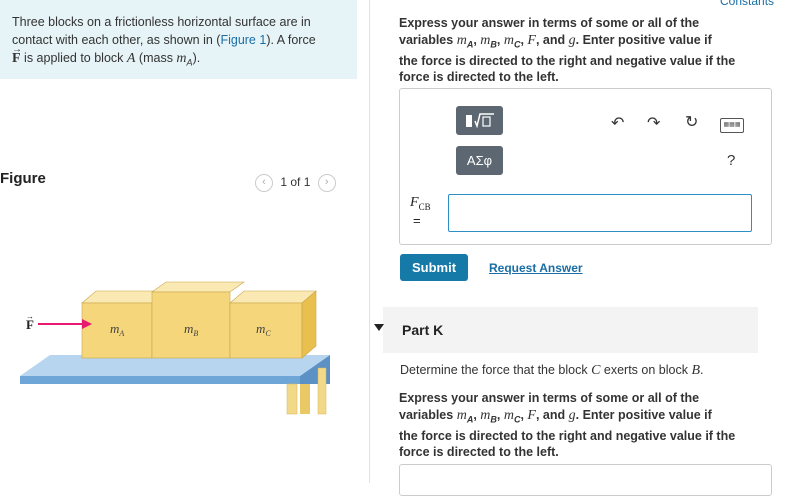  I want to click on table-leg-front, so click(292, 399).